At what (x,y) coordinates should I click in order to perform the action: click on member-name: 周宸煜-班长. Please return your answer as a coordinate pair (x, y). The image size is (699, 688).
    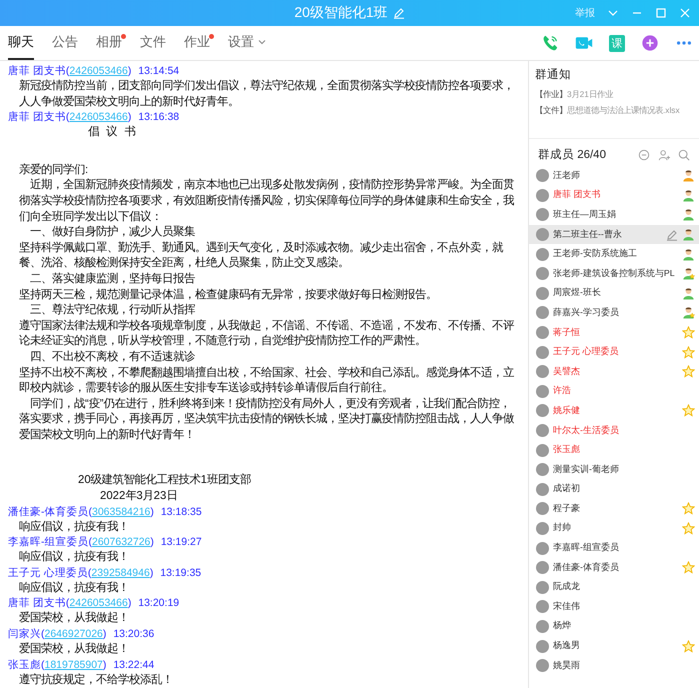
    Looking at the image, I should click on (577, 293).